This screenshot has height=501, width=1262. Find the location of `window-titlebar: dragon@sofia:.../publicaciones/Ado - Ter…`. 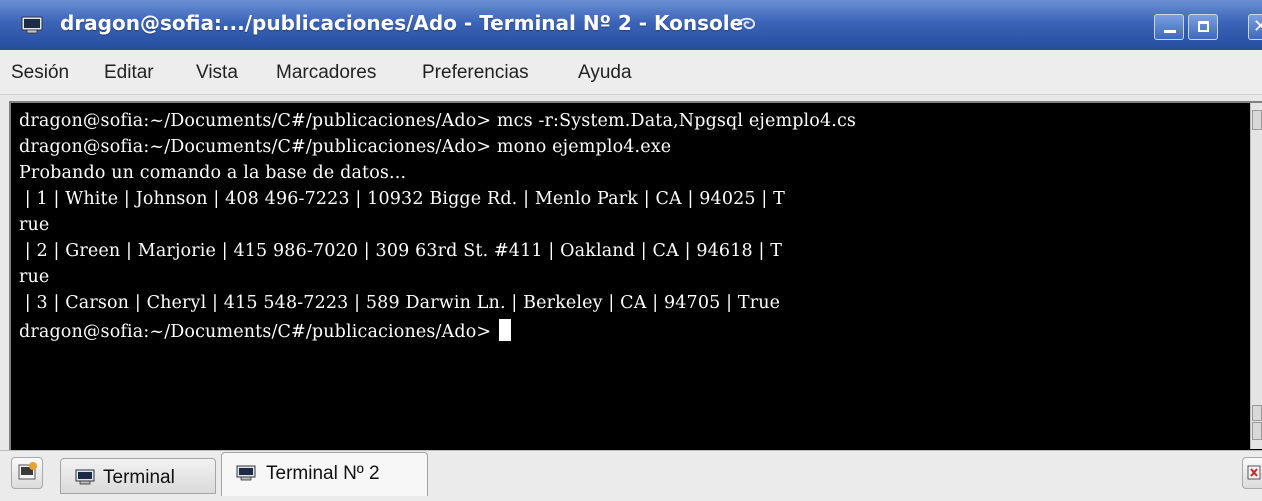

window-titlebar: dragon@sofia:.../publicaciones/Ado - Ter… is located at coordinates (631, 25).